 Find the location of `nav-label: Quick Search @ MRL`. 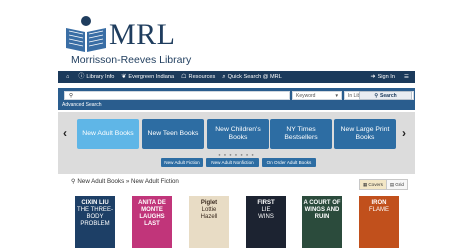

nav-label: Quick Search @ MRL is located at coordinates (254, 77).